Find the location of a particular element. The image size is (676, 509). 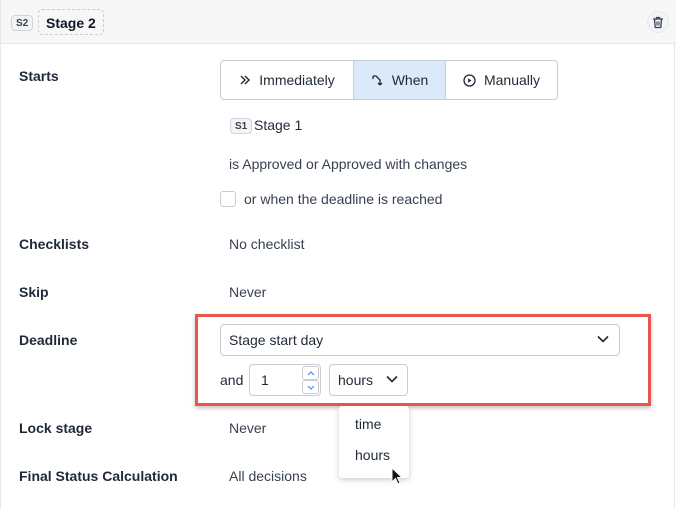

and-label: and is located at coordinates (232, 380).